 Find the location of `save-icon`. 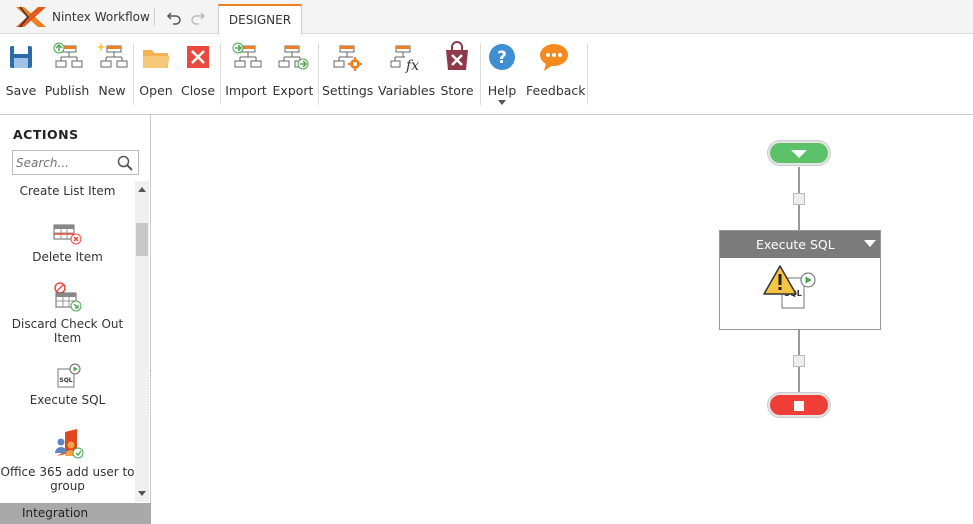

save-icon is located at coordinates (21, 57).